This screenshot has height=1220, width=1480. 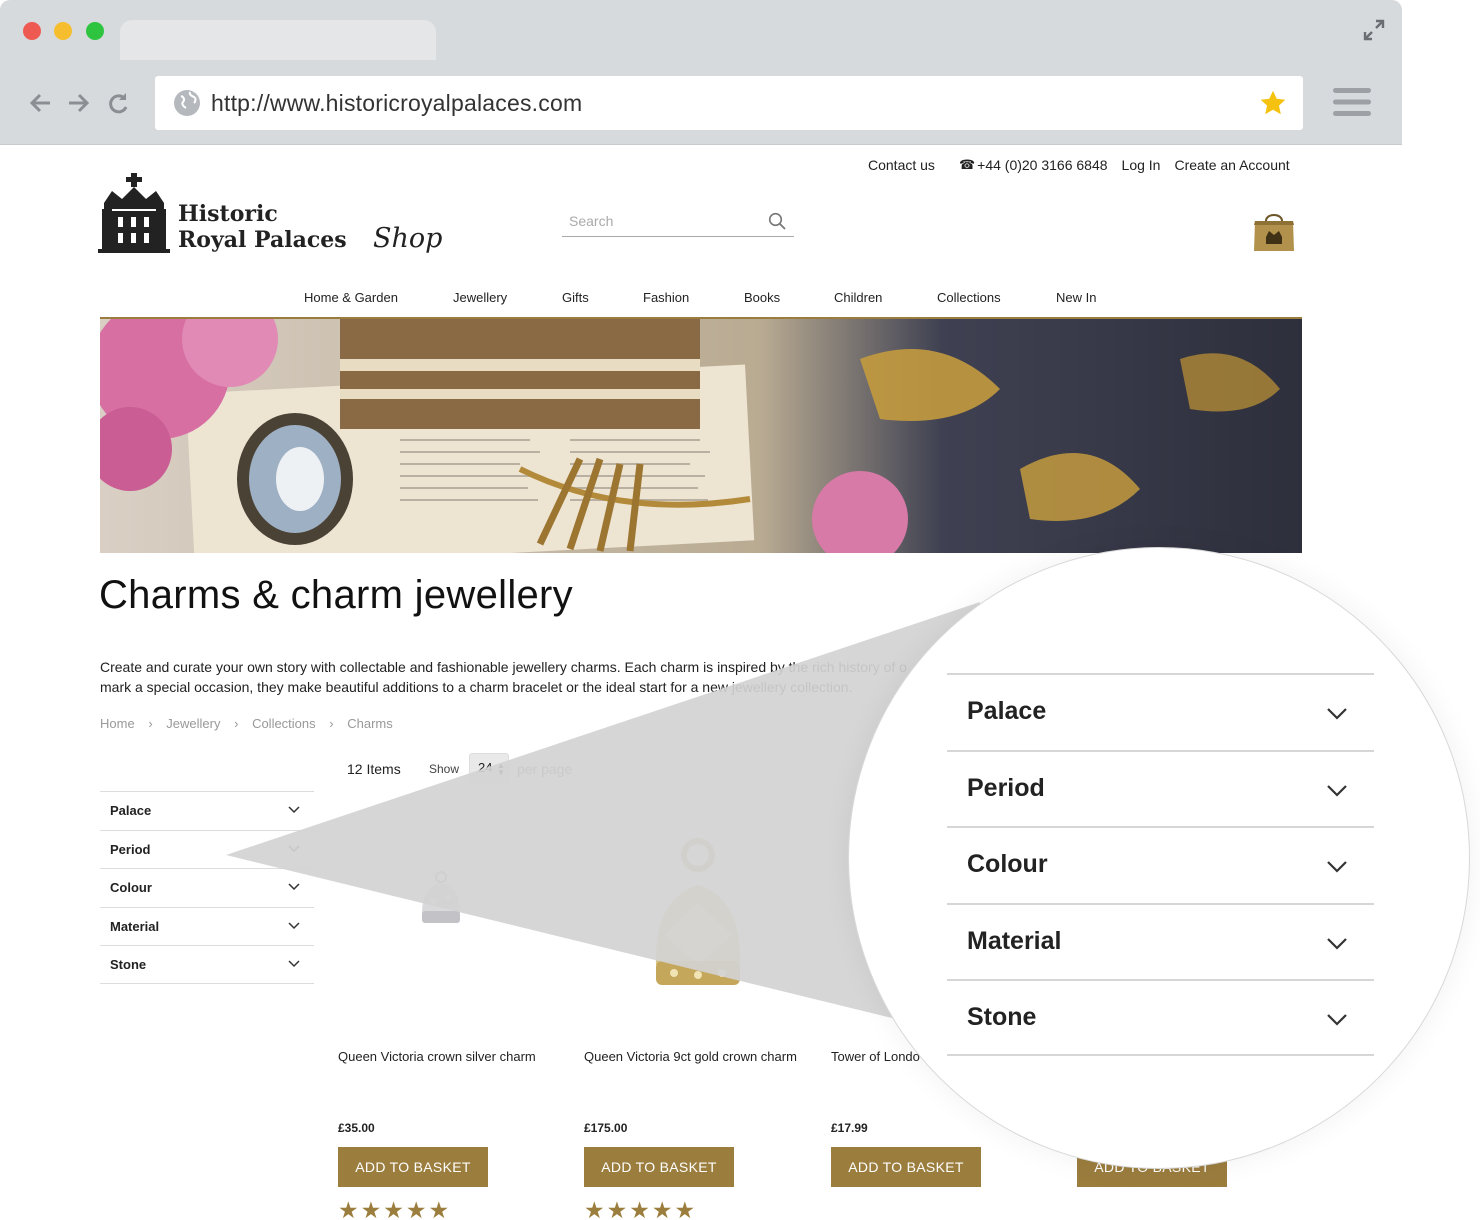 I want to click on page-title: Charms & charm jewellery, so click(x=336, y=595).